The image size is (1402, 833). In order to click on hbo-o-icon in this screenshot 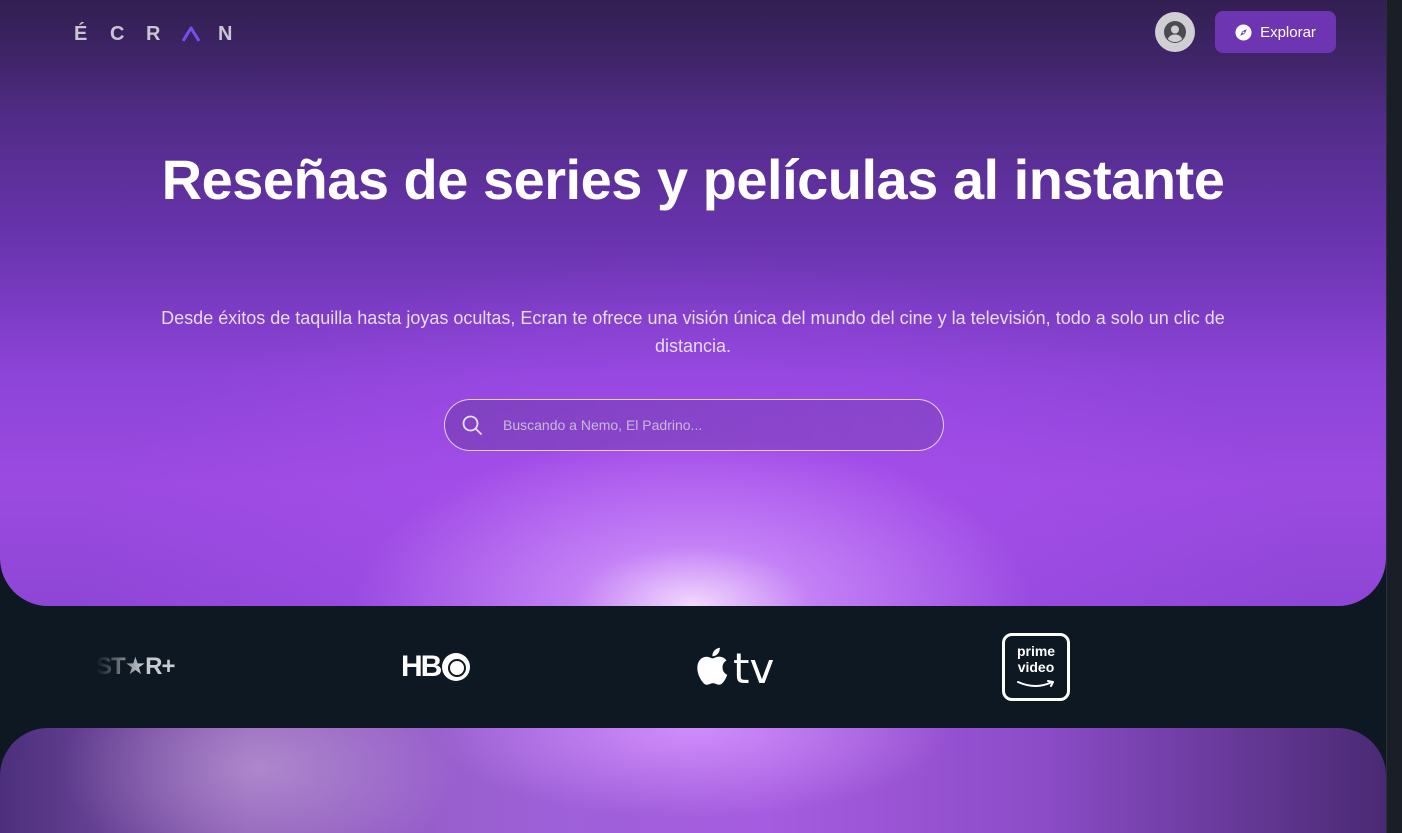, I will do `click(456, 667)`.